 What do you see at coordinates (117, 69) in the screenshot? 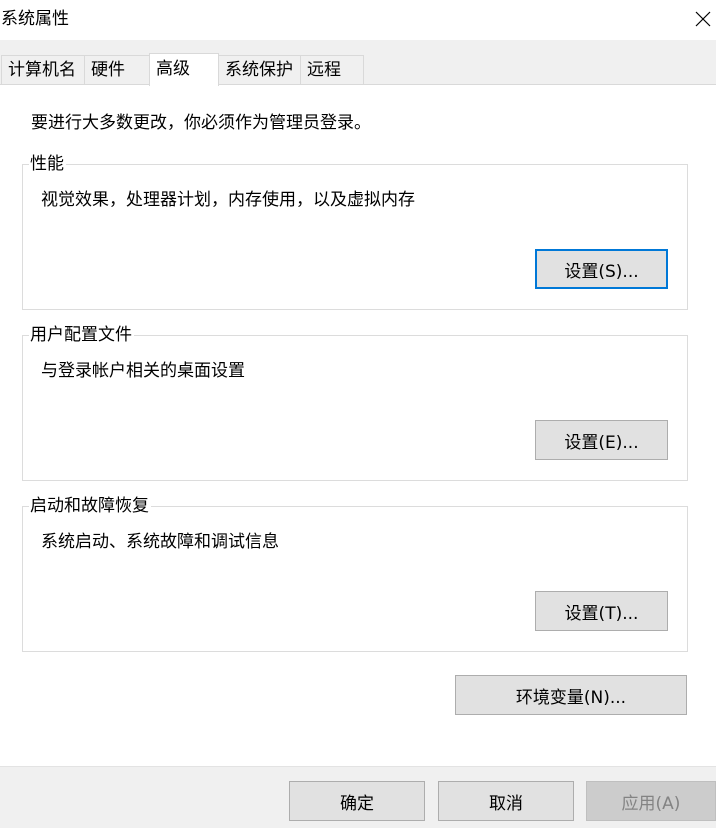
I see `tab-hardware: 硬件` at bounding box center [117, 69].